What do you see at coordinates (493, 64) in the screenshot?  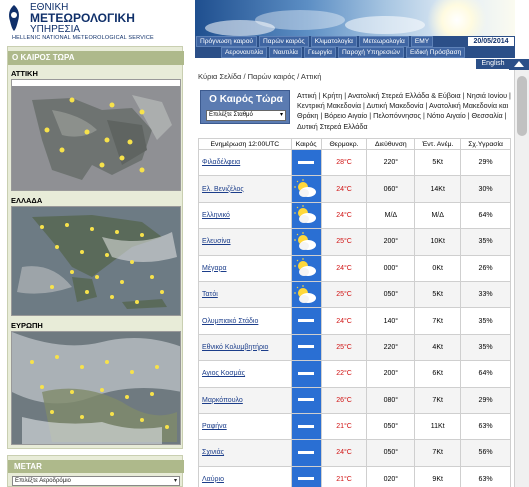 I see `english-language-button: English` at bounding box center [493, 64].